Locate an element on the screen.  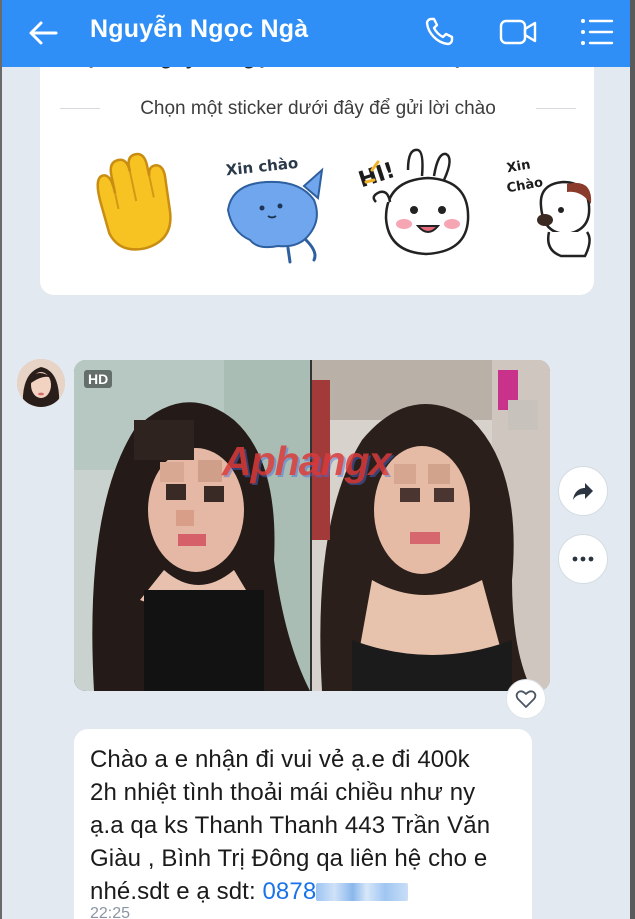
contact-name: Nguyễn Ngọc Ngà is located at coordinates (199, 29).